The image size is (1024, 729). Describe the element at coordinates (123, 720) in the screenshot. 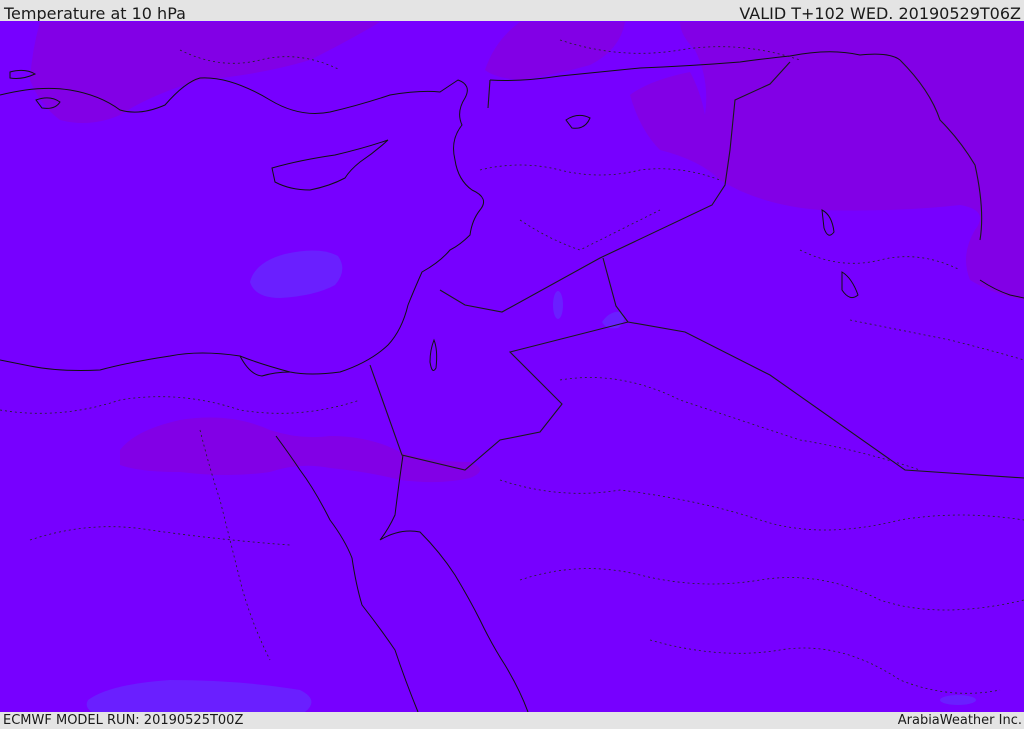

I see `model-run-label: ECMWF MODEL RUN: 20190525T00Z` at that location.